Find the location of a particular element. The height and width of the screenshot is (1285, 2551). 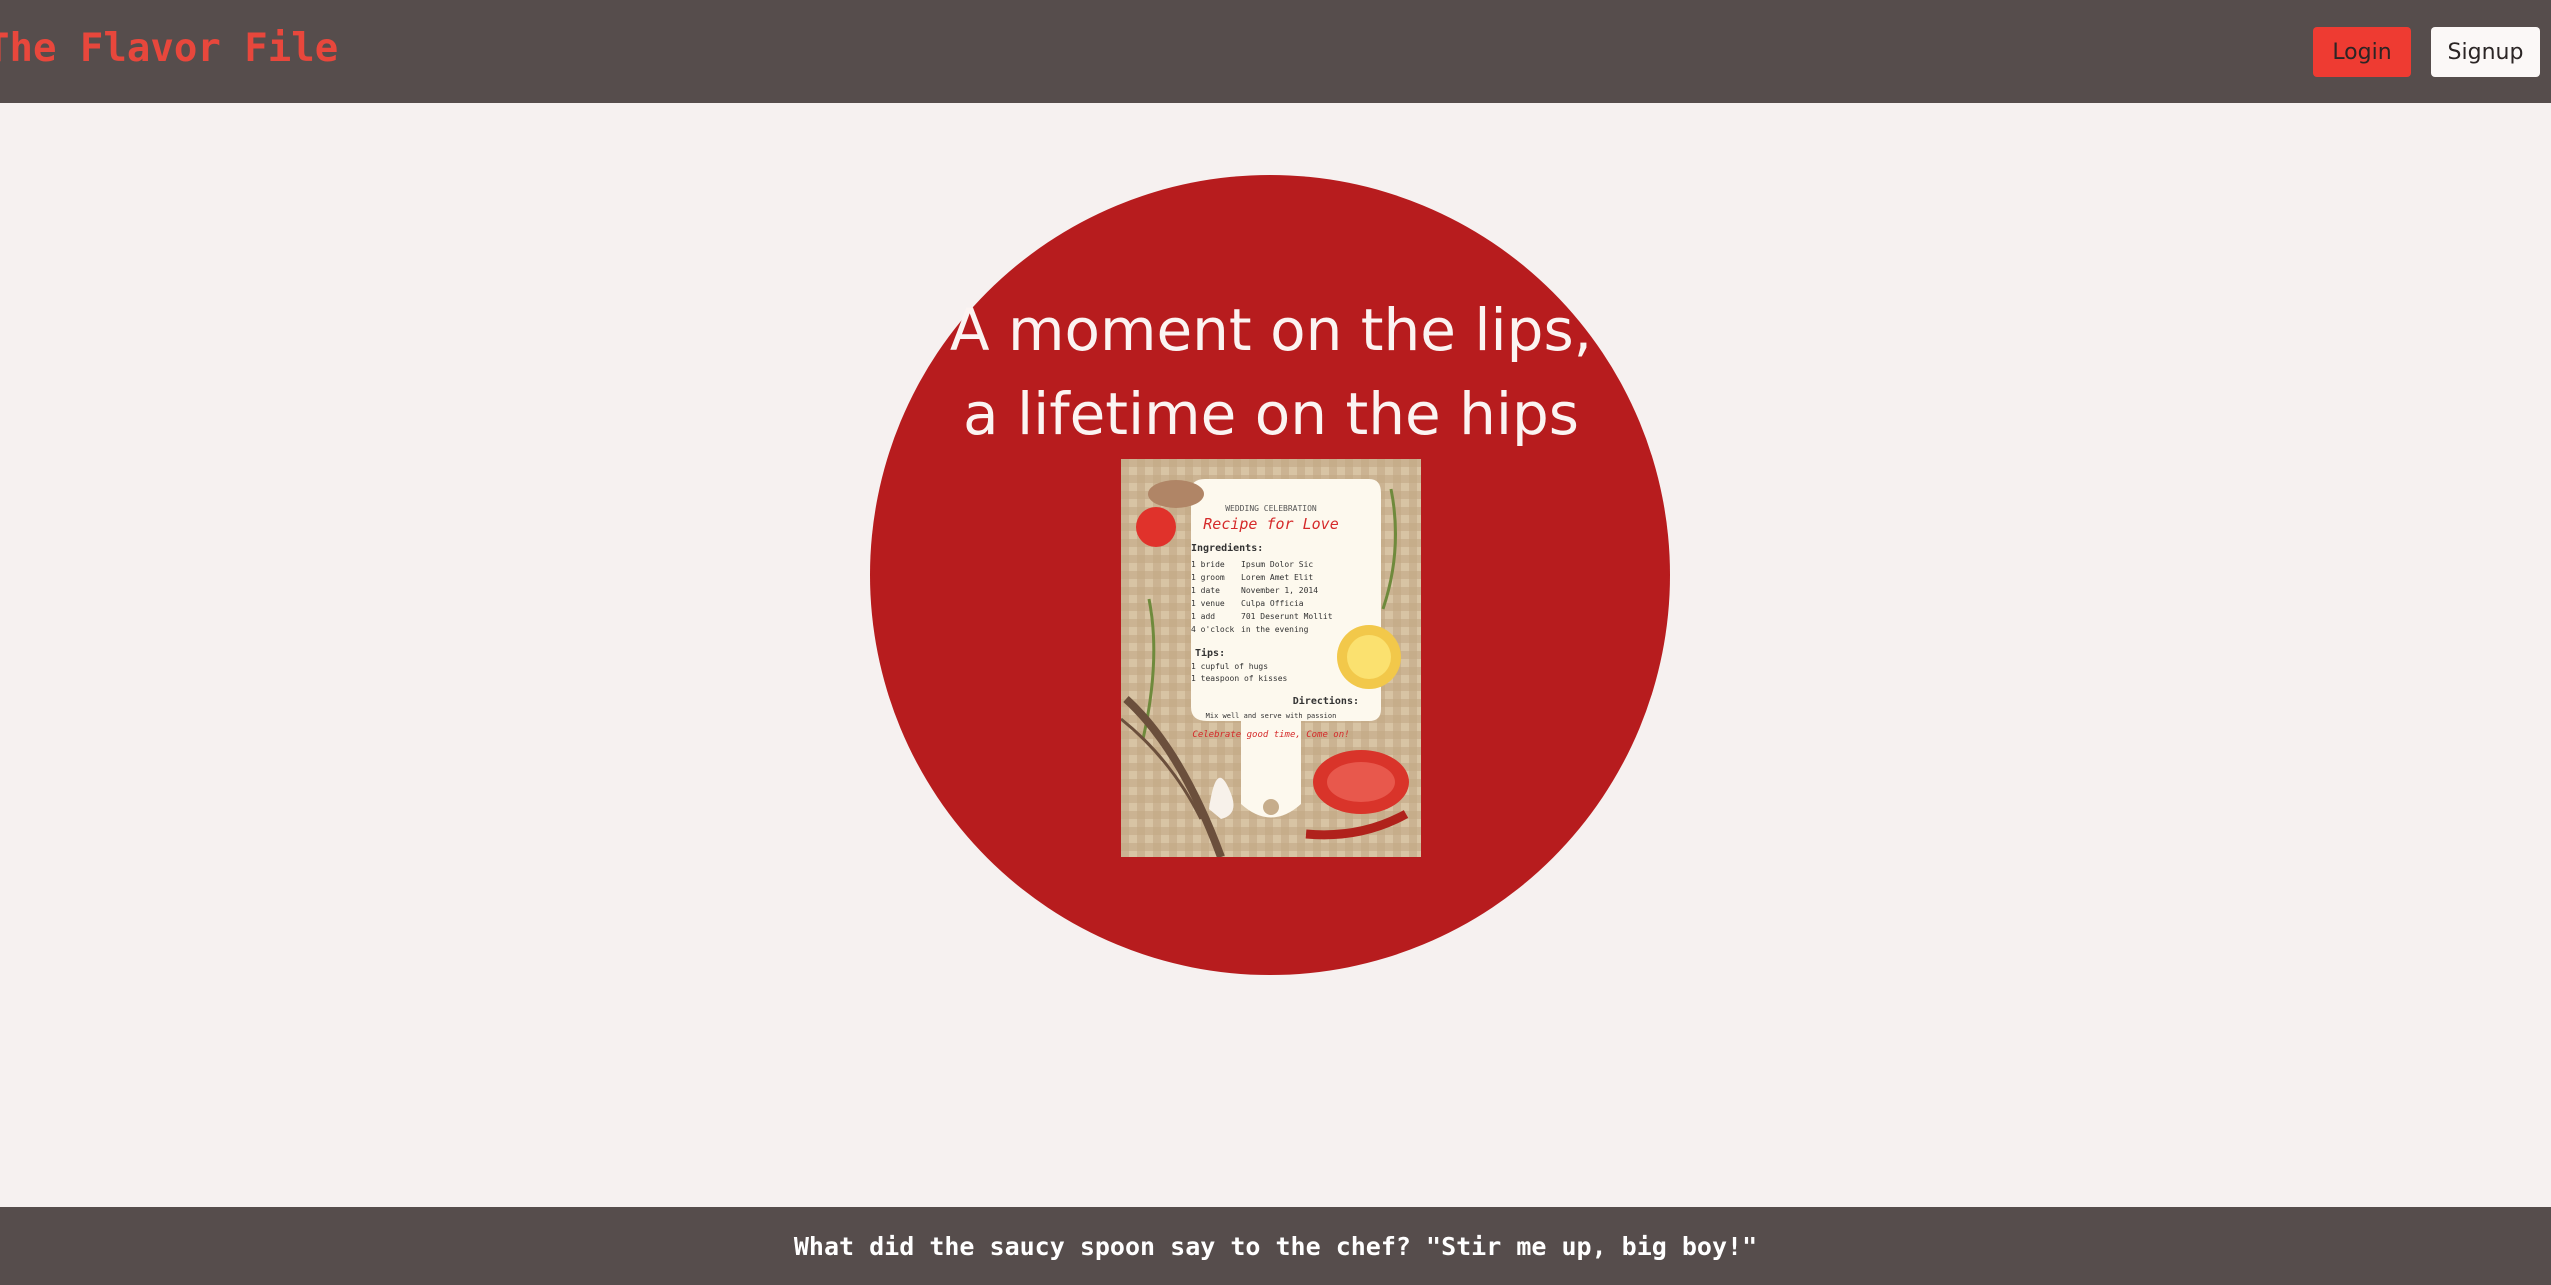

svg-text: WEDDING CELEBRATION is located at coordinates (1271, 508).